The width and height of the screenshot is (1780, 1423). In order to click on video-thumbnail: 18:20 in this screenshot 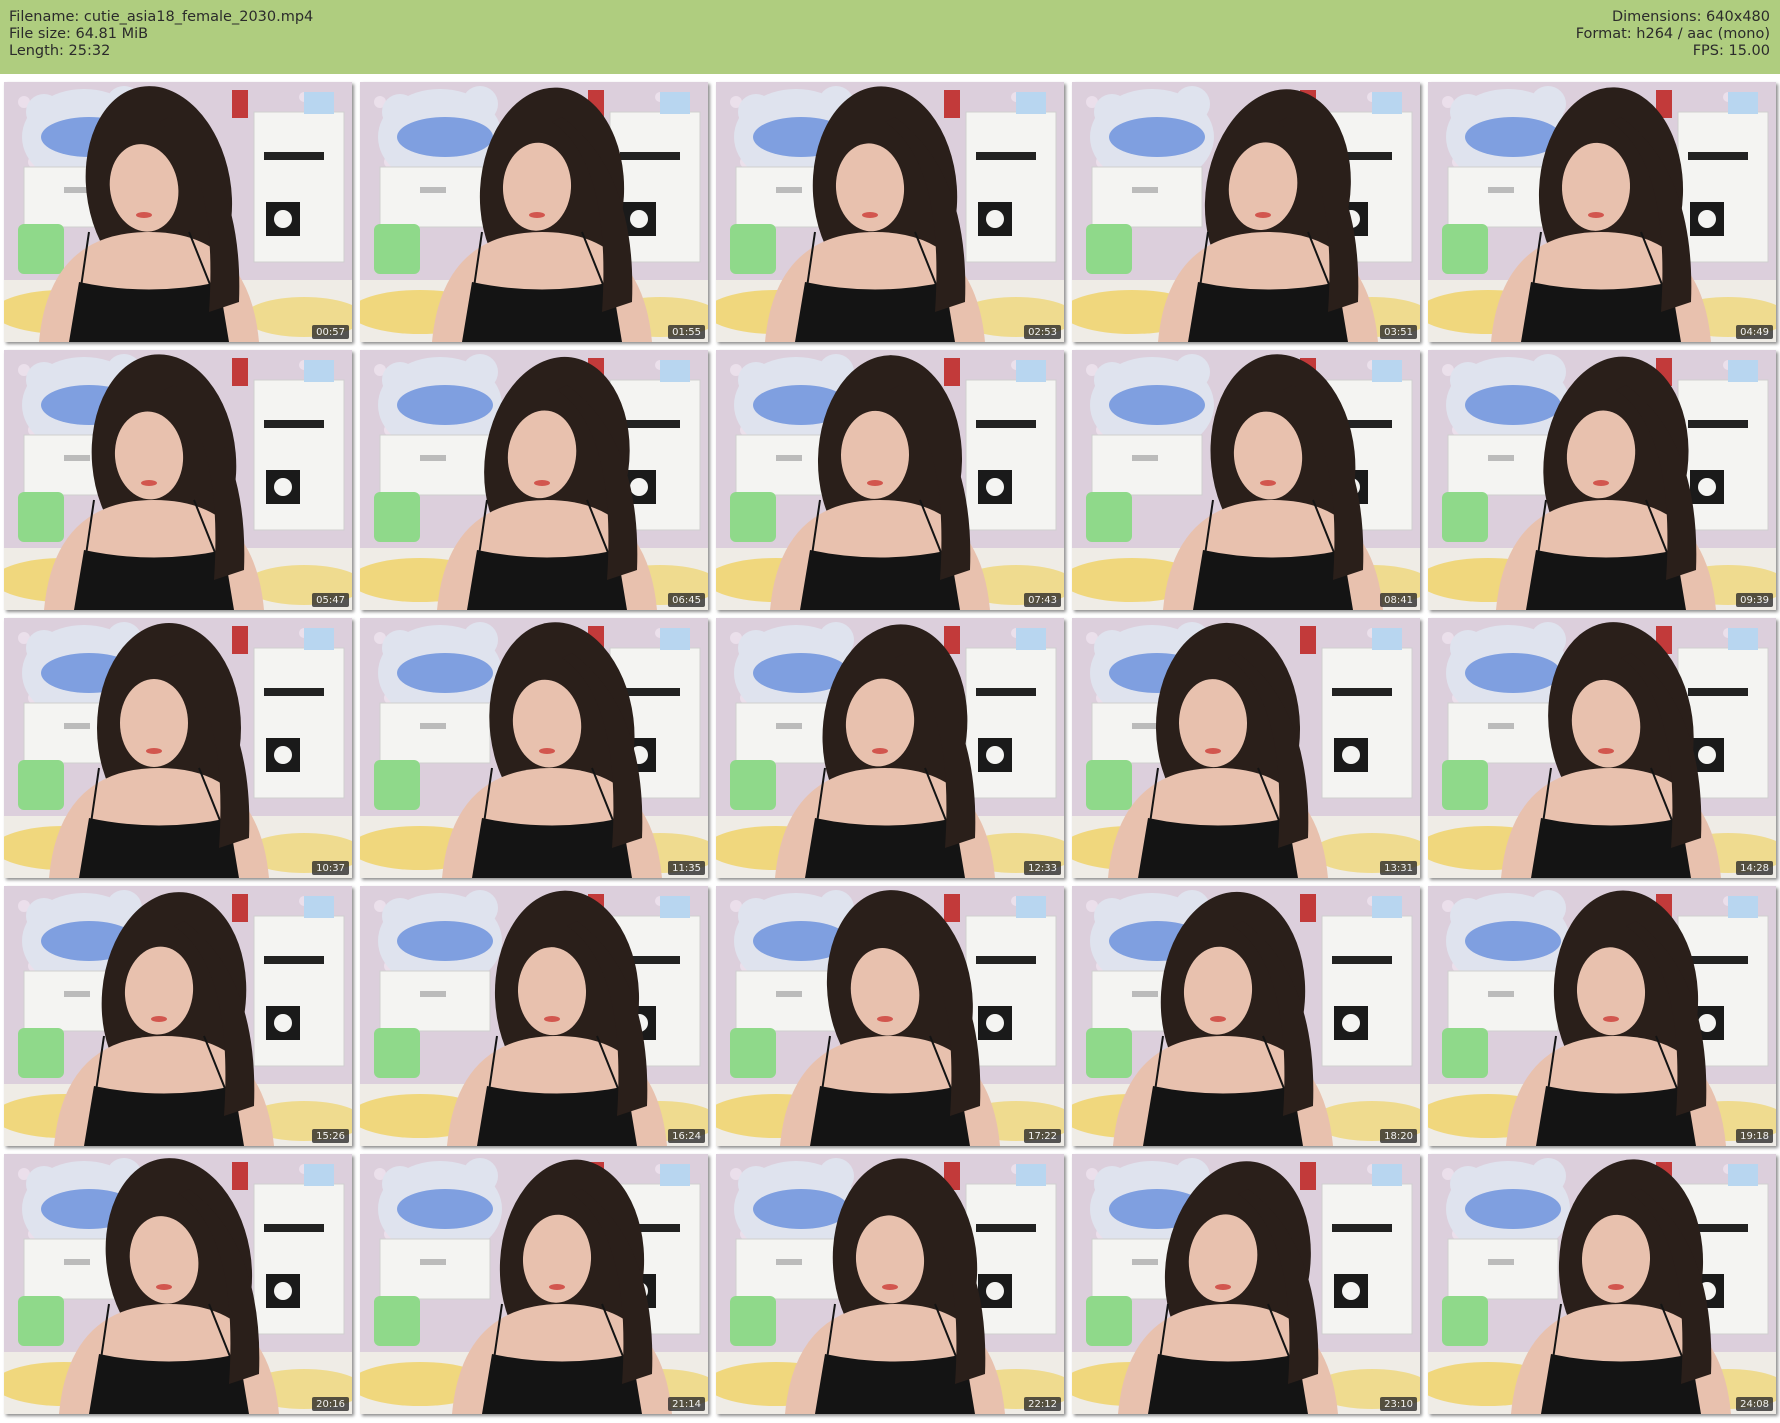, I will do `click(1246, 1016)`.